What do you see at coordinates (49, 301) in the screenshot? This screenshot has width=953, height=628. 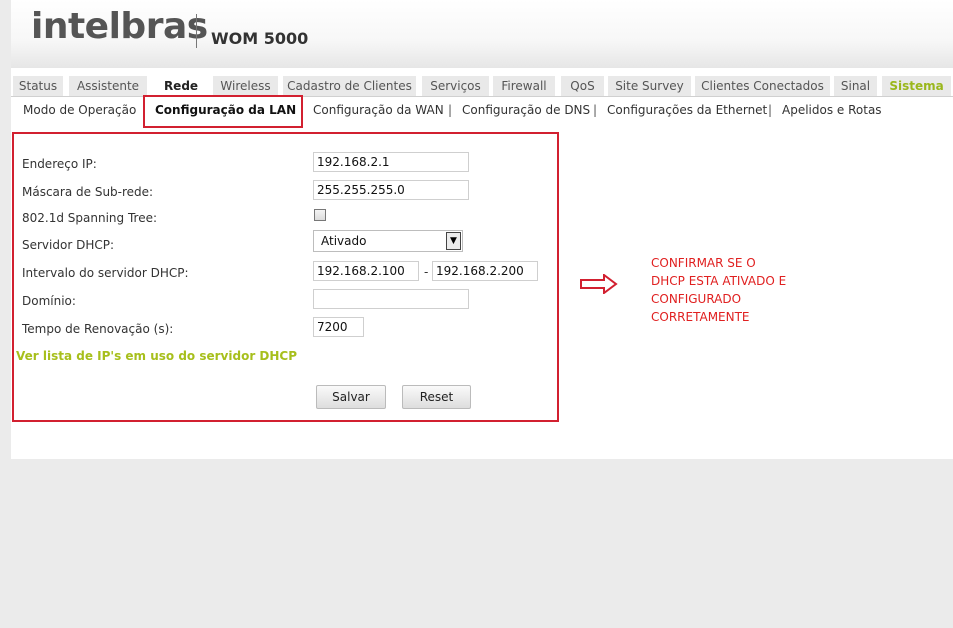 I see `domain-label: Domínio:` at bounding box center [49, 301].